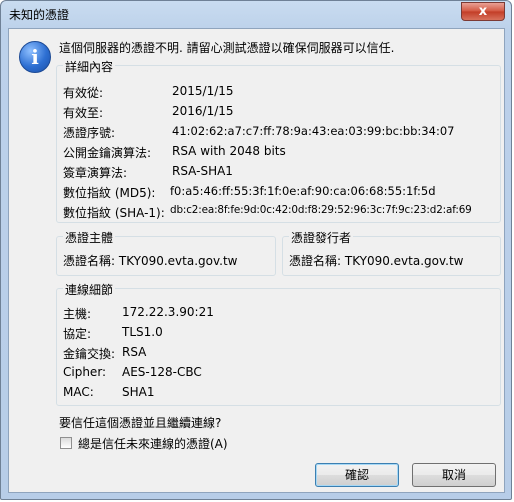  What do you see at coordinates (89, 289) in the screenshot?
I see `connection-group-title: 連線細節` at bounding box center [89, 289].